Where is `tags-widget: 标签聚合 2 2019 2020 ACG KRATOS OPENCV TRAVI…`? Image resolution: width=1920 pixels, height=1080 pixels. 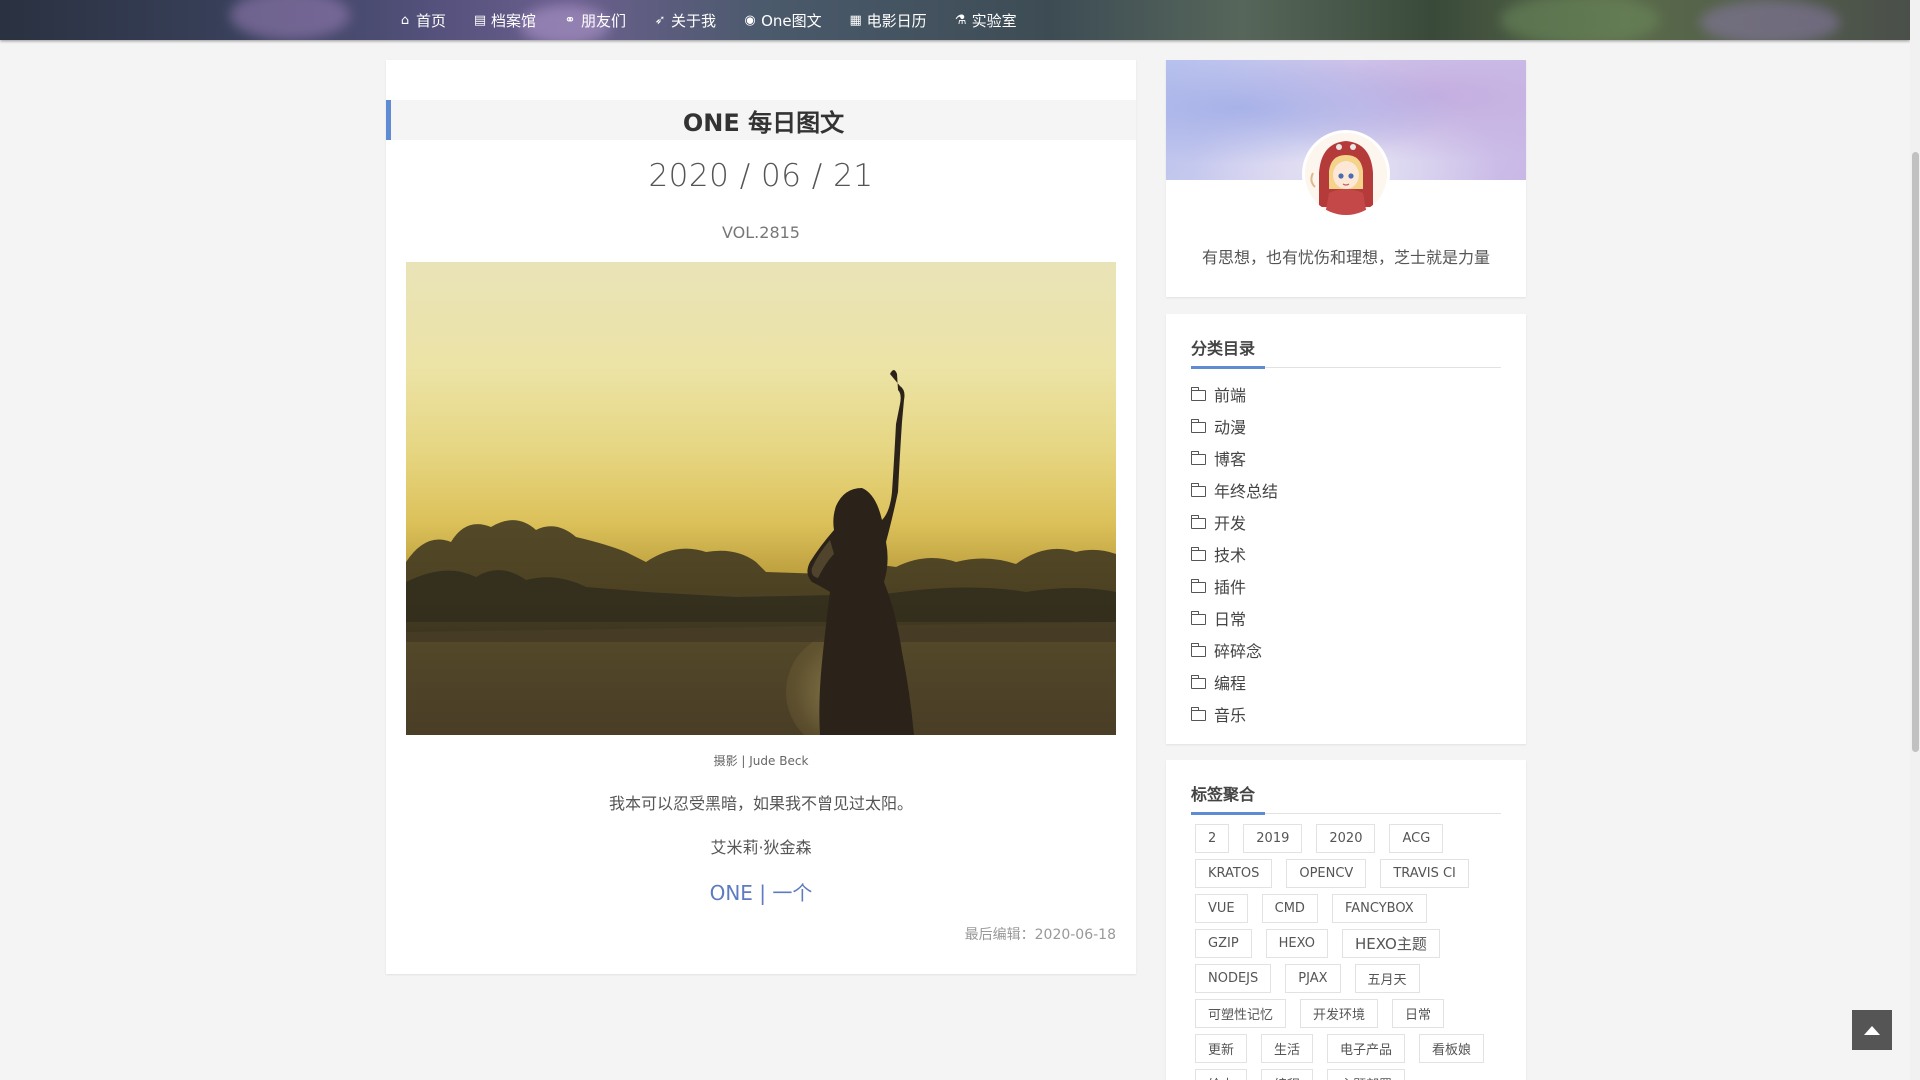
tags-widget: 标签聚合 2 2019 2020 ACG KRATOS OPENCV TRAVI… is located at coordinates (1346, 920).